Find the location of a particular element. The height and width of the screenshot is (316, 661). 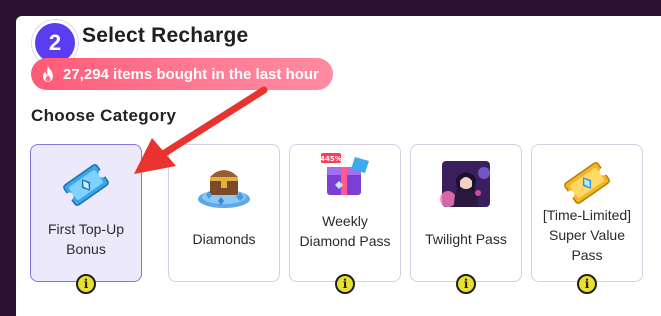

category-card-weekly-diamond-pass: 445% Weekly Diamond Pass i is located at coordinates (345, 219).